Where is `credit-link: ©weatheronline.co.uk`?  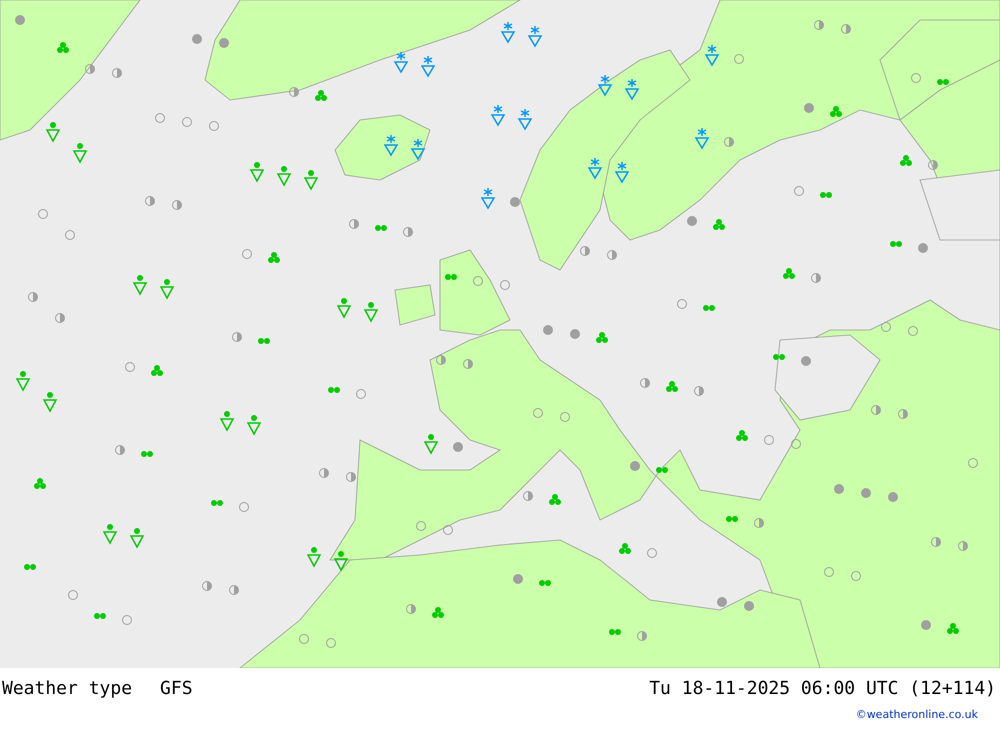
credit-link: ©weatheronline.co.uk is located at coordinates (917, 714).